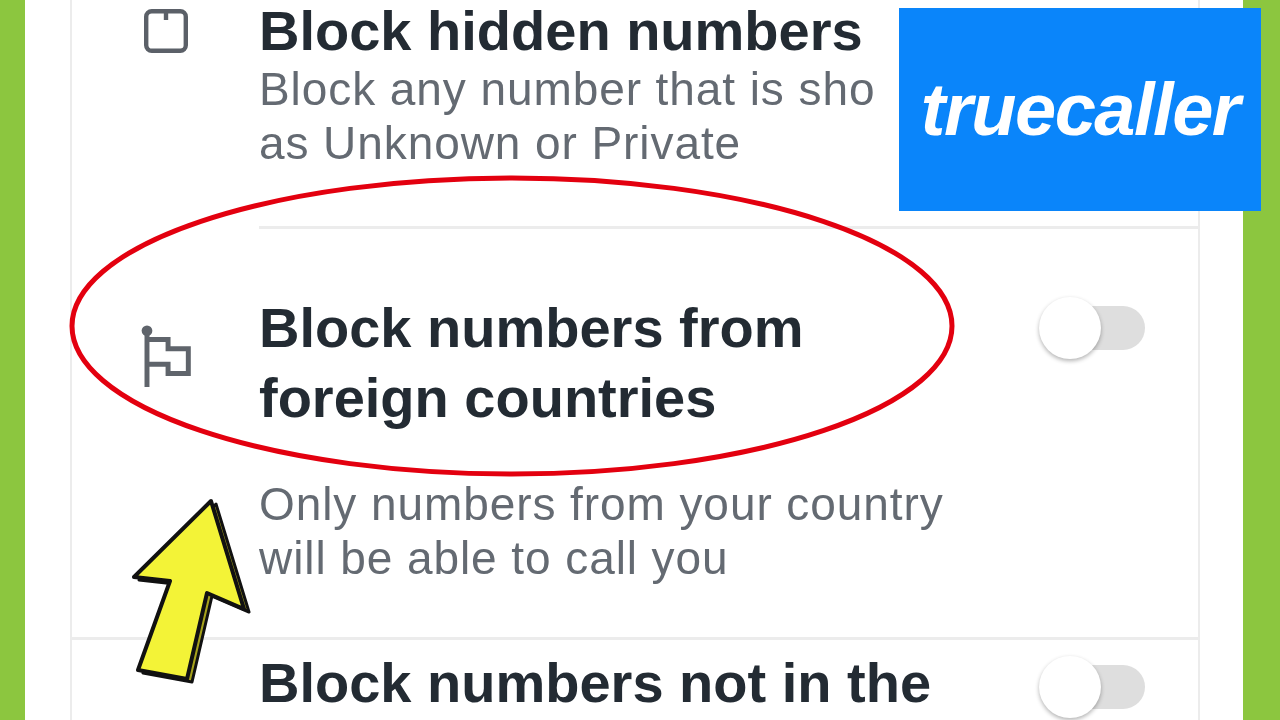 The image size is (1280, 720). I want to click on setting-title: Block numbers from foreign countries, so click(531, 363).